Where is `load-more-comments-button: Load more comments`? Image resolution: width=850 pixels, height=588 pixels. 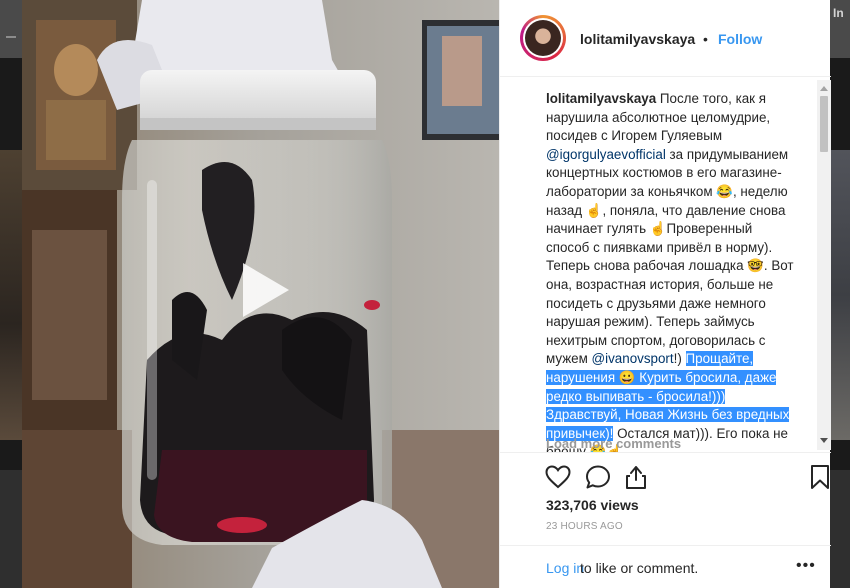
load-more-comments-button: Load more comments is located at coordinates (613, 443).